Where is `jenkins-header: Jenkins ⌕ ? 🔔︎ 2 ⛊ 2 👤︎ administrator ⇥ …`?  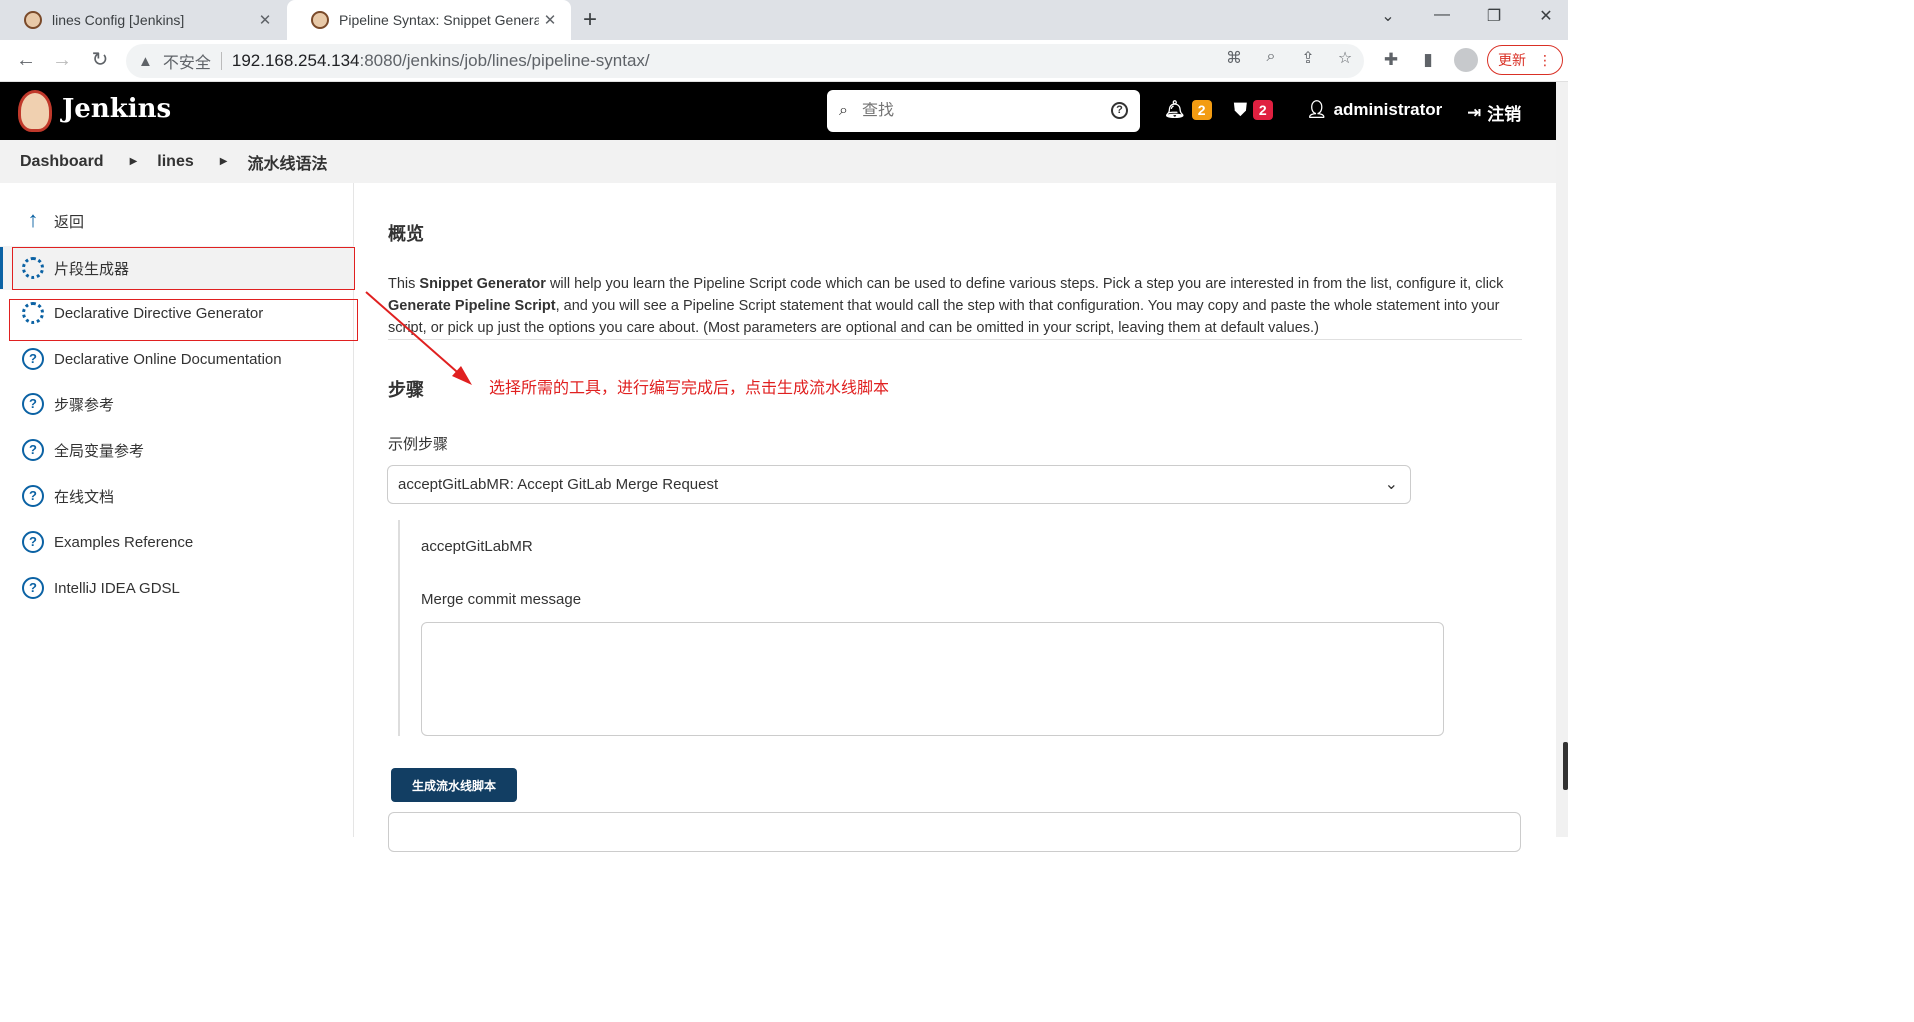 jenkins-header: Jenkins ⌕ ? 🔔︎ 2 ⛊ 2 👤︎ administrator ⇥ … is located at coordinates (778, 111).